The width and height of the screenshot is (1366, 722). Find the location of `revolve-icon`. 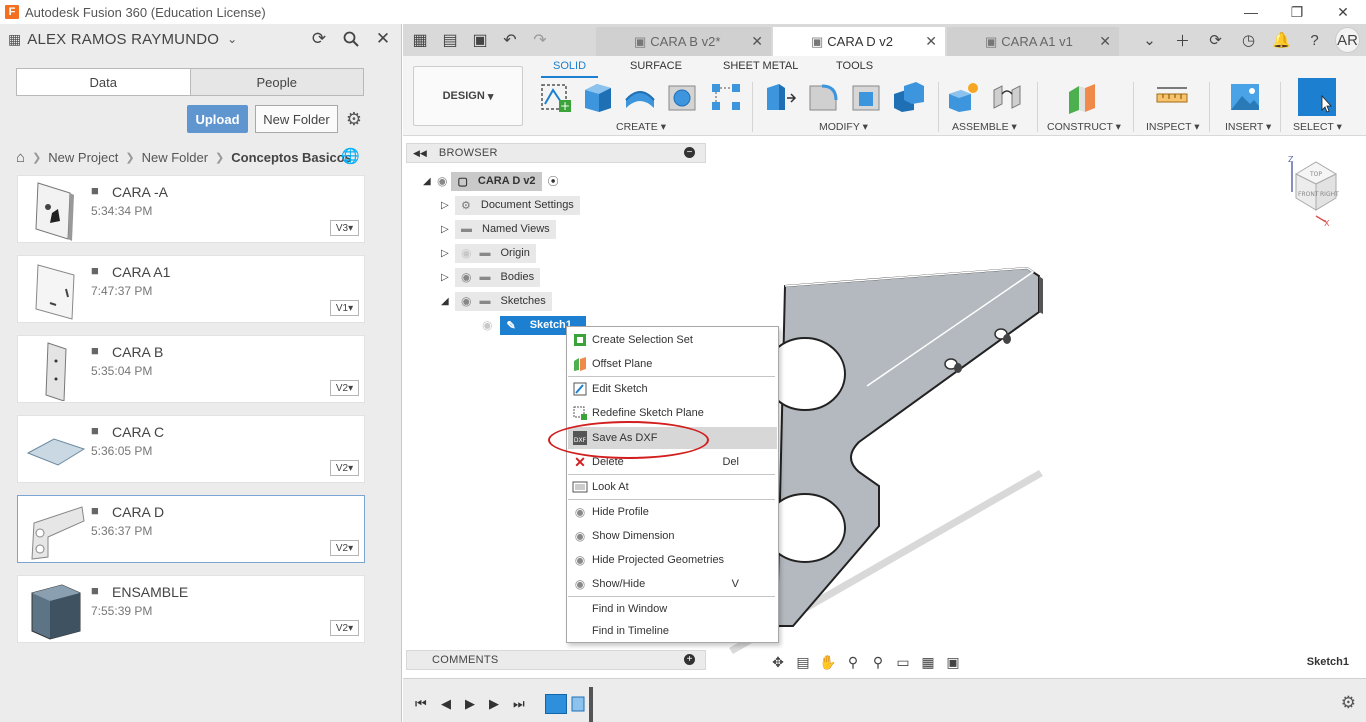

revolve-icon is located at coordinates (640, 97).